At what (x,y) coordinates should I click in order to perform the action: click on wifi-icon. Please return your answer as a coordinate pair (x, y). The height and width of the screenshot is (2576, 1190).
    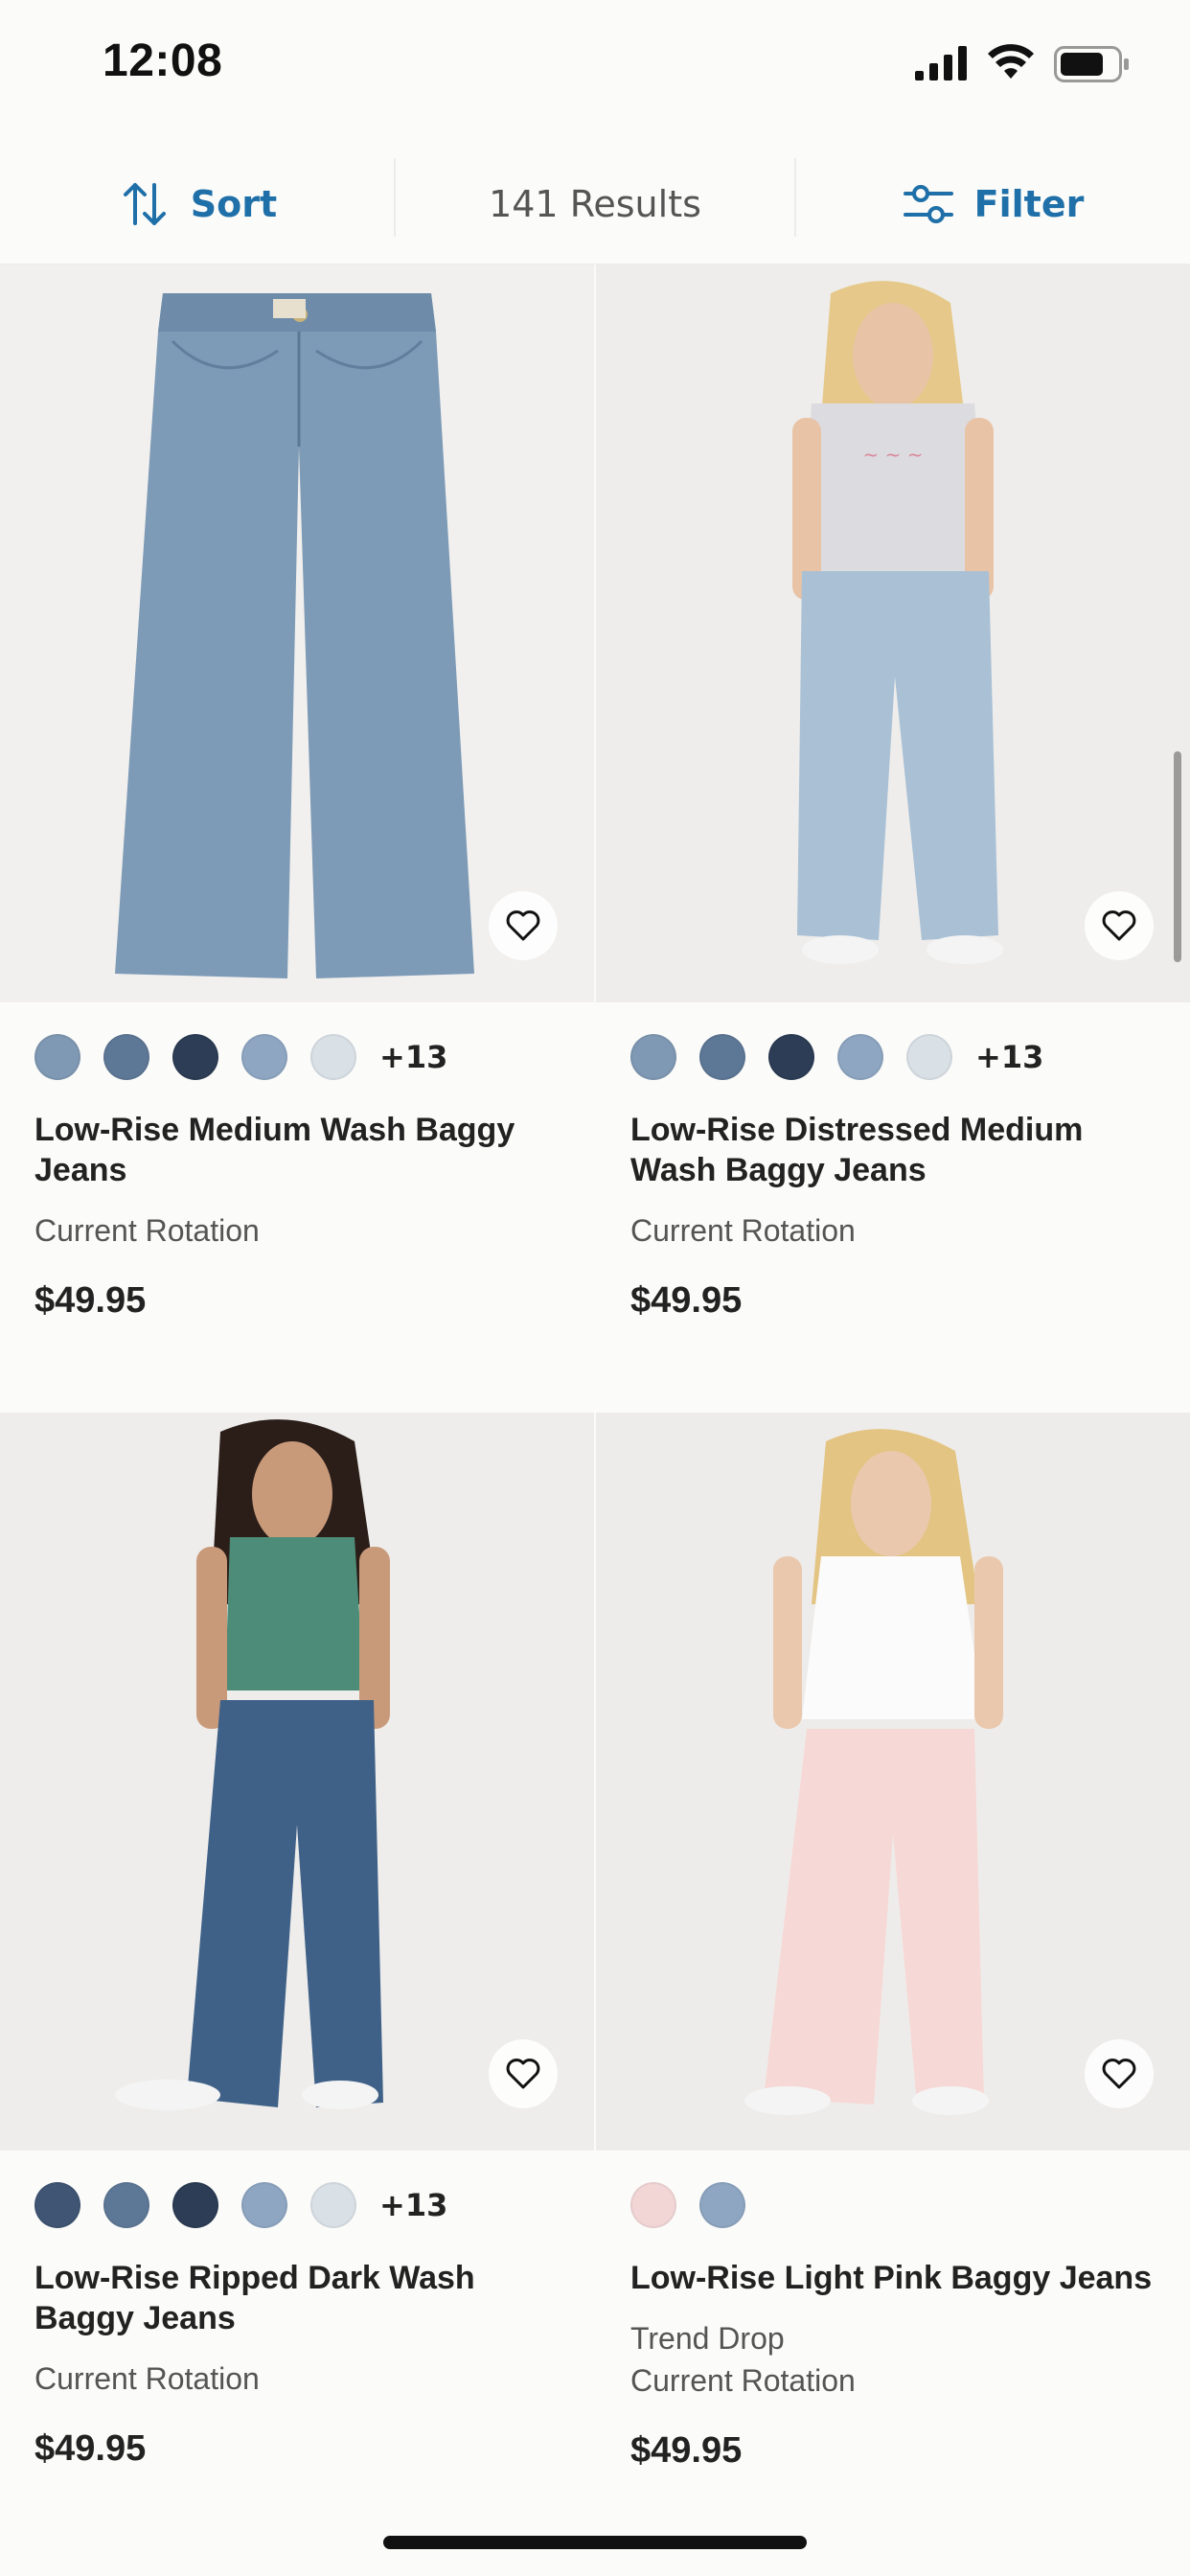
    Looking at the image, I should click on (1011, 62).